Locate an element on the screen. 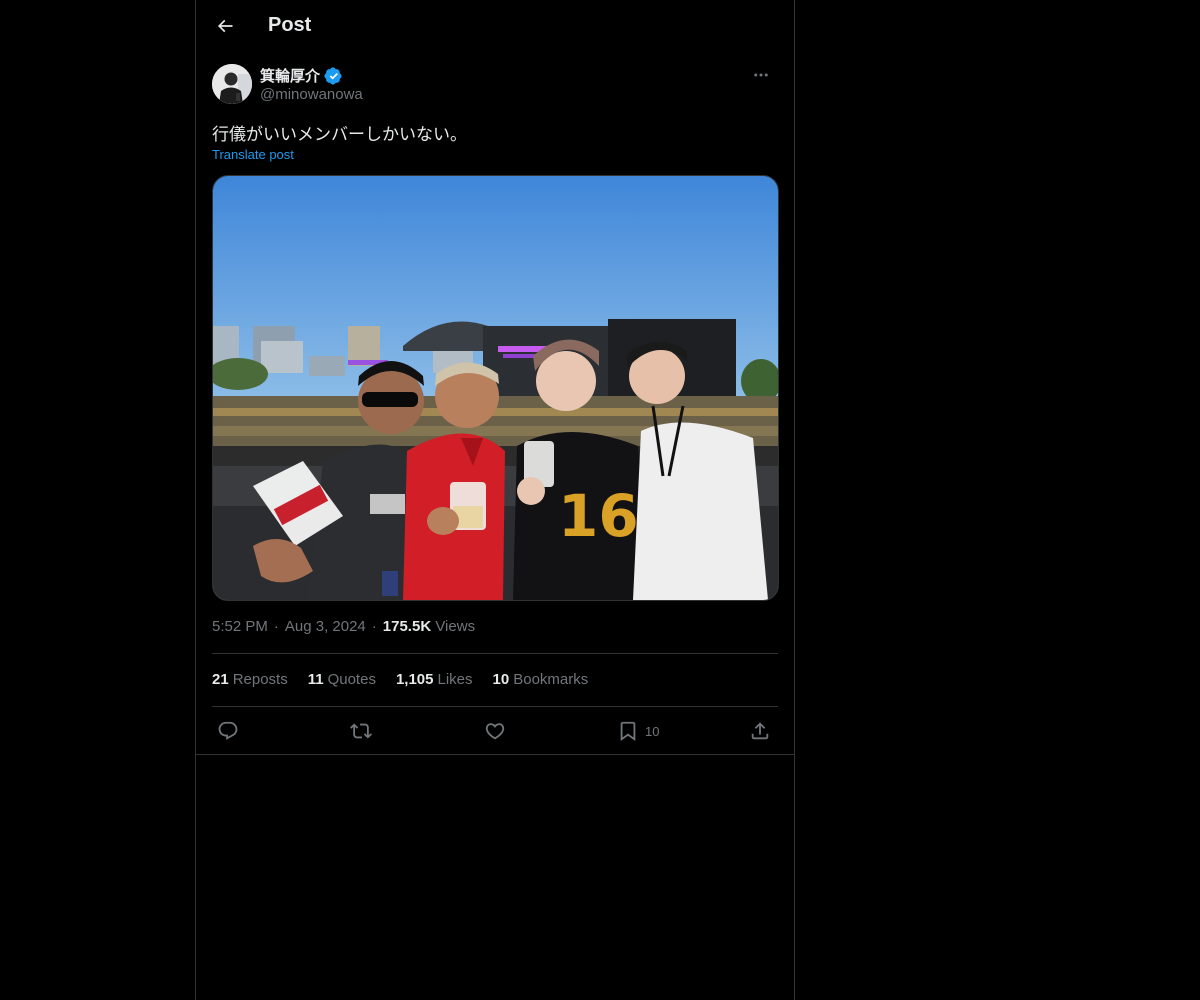 The image size is (1200, 1000). post-actions: 10 is located at coordinates (495, 731).